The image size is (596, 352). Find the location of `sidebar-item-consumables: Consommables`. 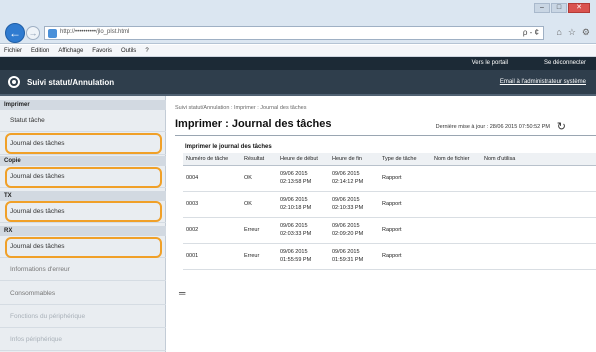

sidebar-item-consumables: Consommables is located at coordinates (83, 294).